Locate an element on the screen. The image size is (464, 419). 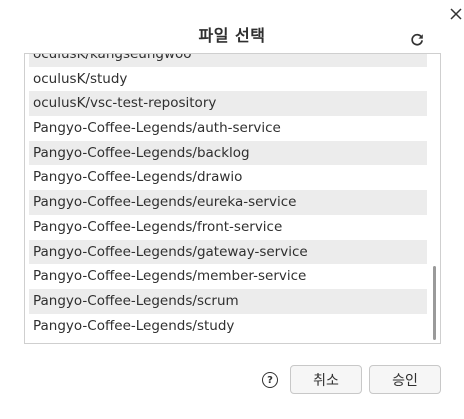
close-icon is located at coordinates (456, 14).